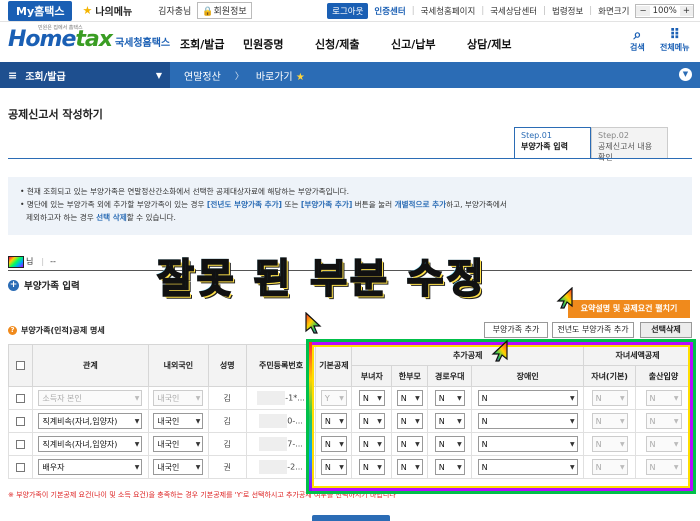  Describe the element at coordinates (279, 44) in the screenshot. I see `gnb-item-certificate: 민원증명` at that location.